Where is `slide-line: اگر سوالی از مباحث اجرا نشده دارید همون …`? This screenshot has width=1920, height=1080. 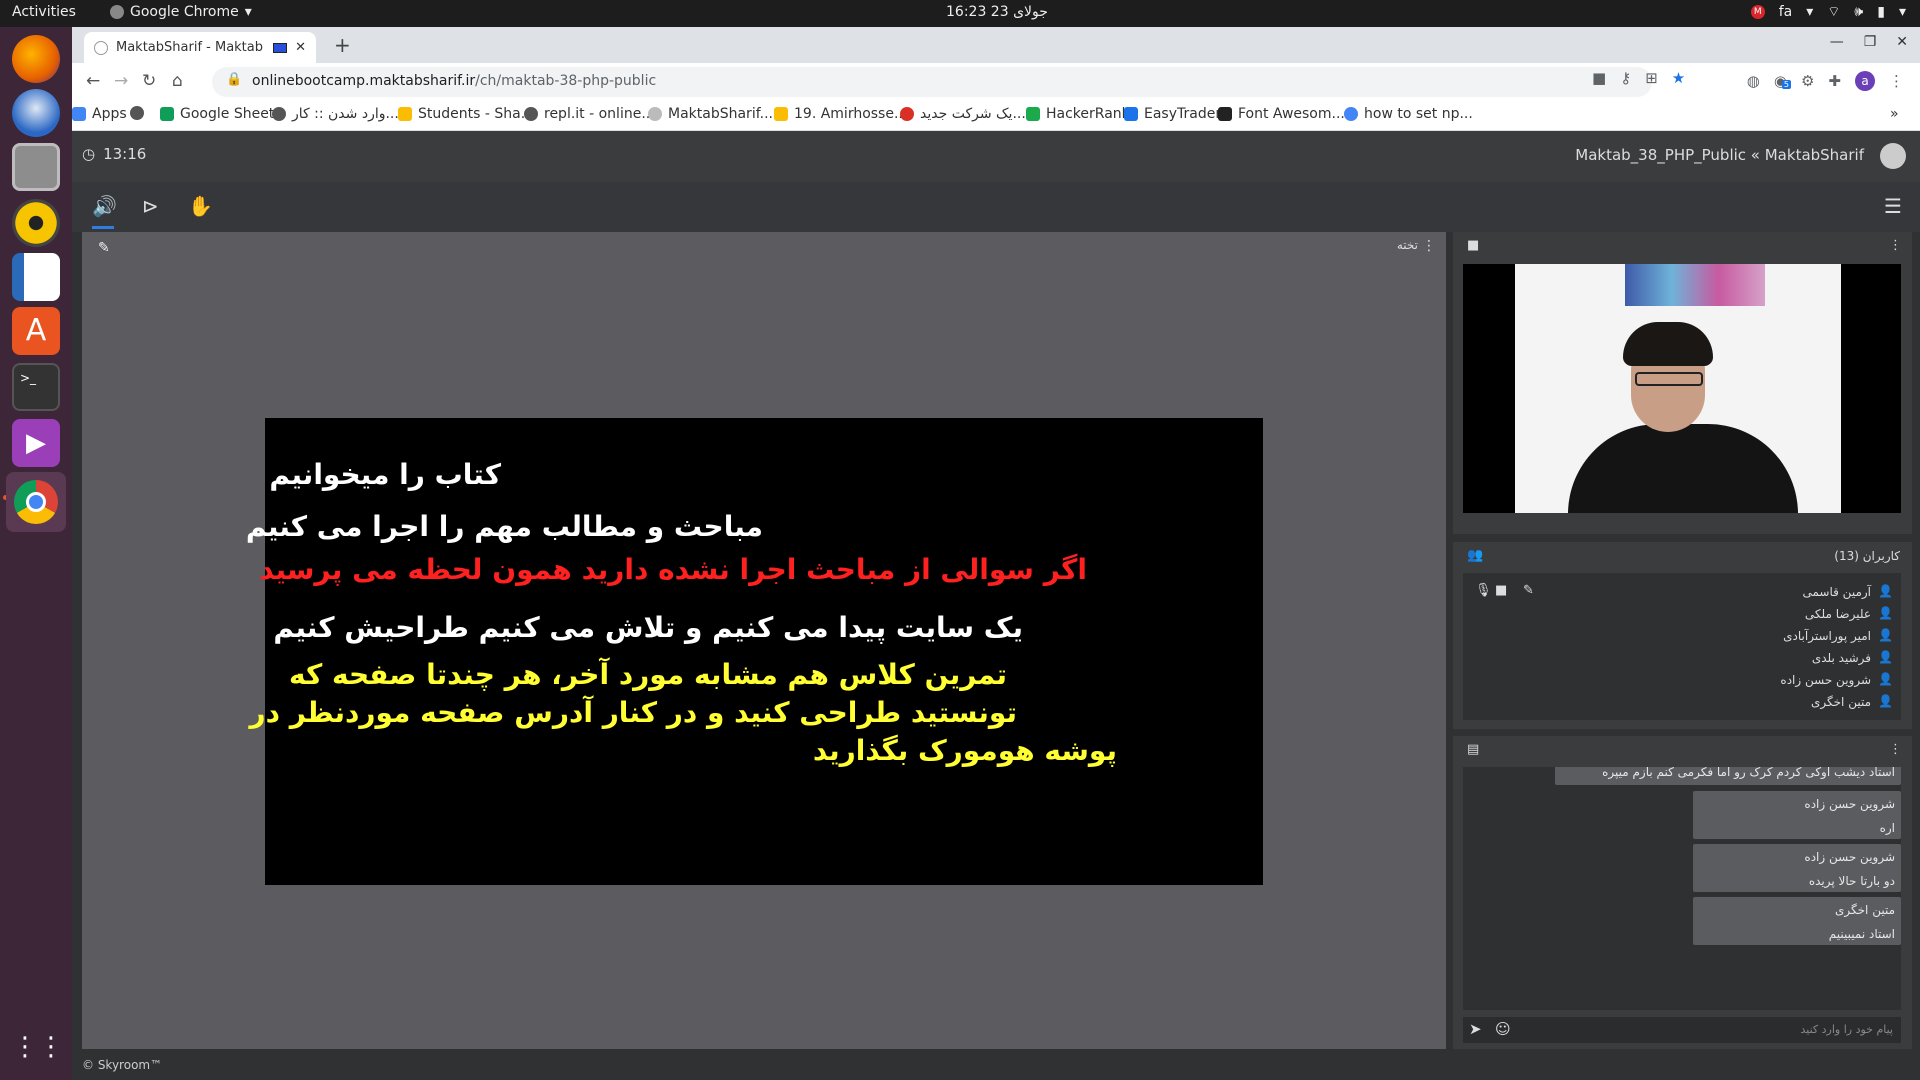 slide-line: اگر سوالی از مباحث اجرا نشده دارید همون … is located at coordinates (673, 569).